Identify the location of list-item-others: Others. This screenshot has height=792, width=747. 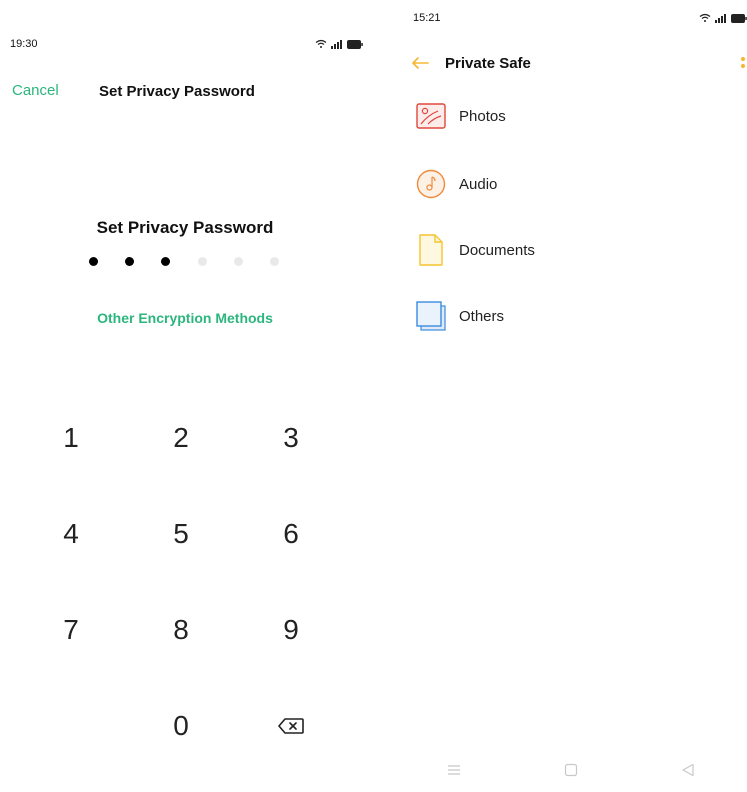
(459, 316).